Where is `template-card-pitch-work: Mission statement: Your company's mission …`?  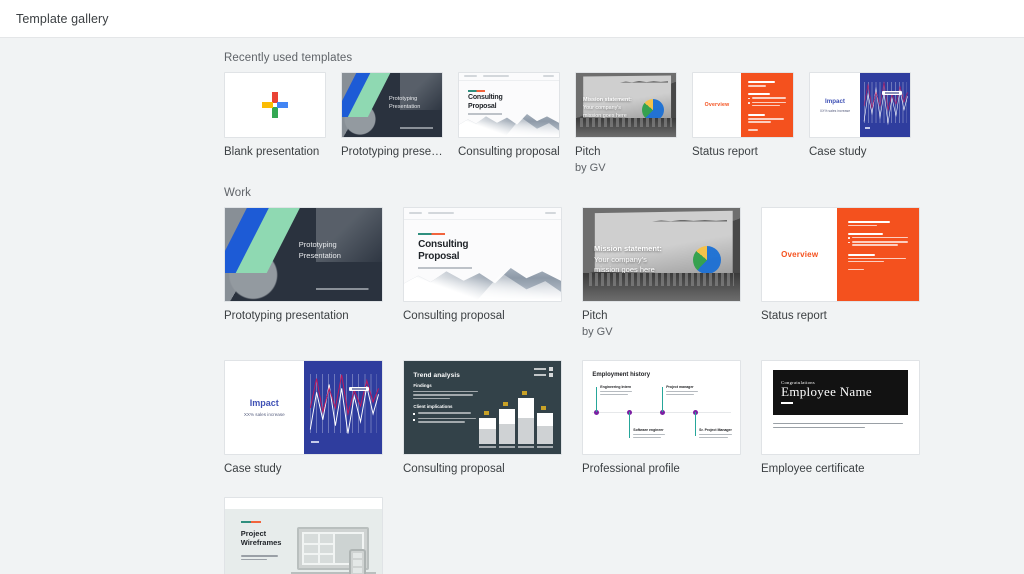 template-card-pitch-work: Mission statement: Your company's mission … is located at coordinates (661, 273).